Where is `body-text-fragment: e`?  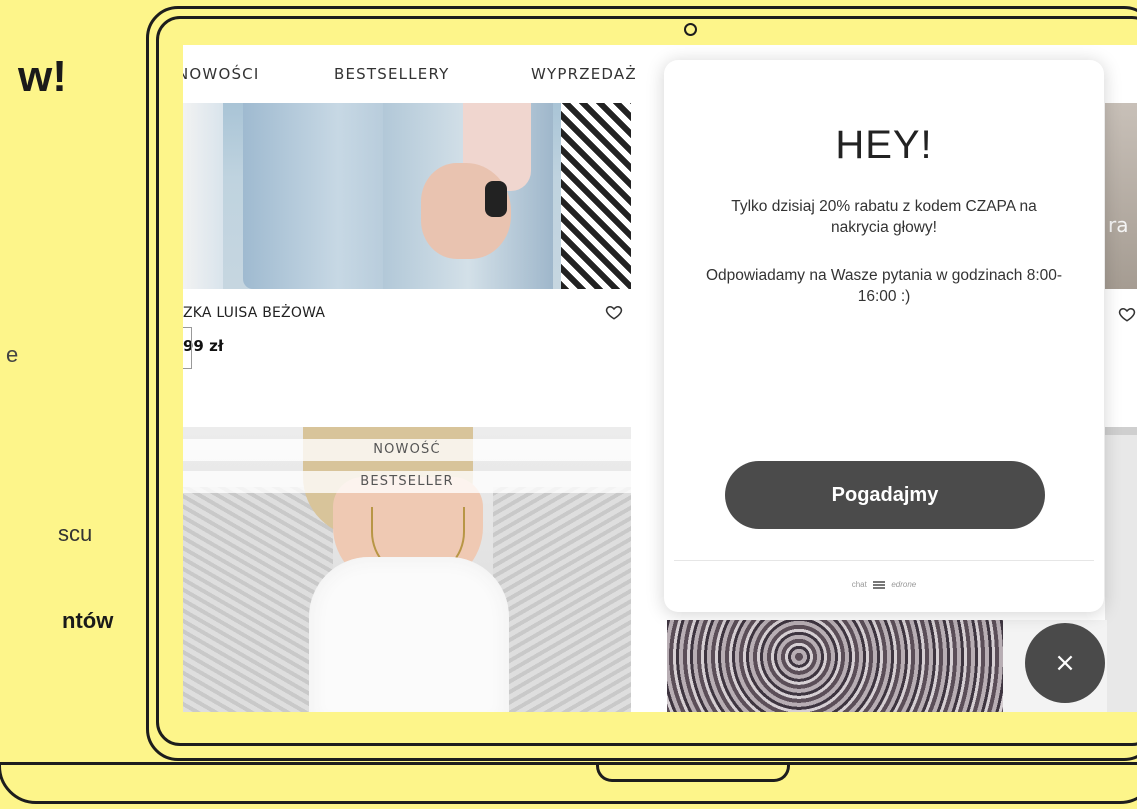 body-text-fragment: e is located at coordinates (12, 354).